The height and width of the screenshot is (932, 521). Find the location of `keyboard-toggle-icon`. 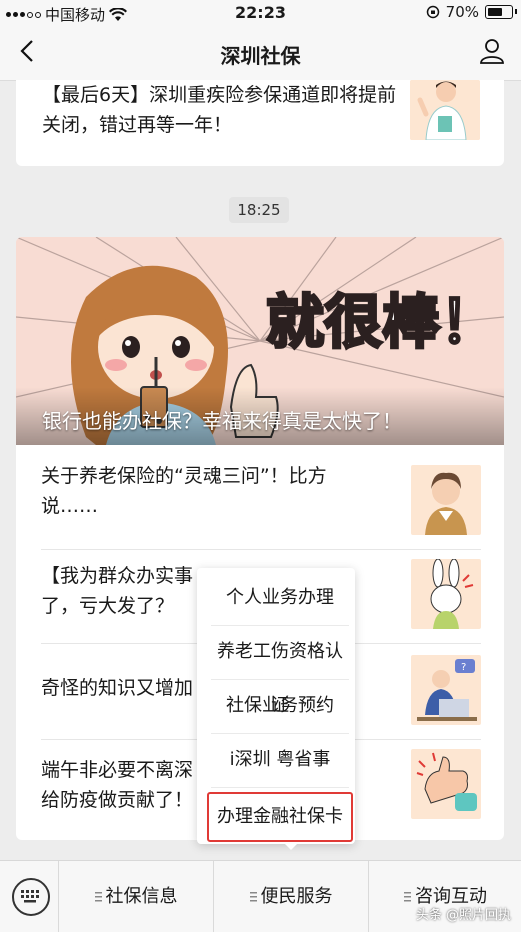

keyboard-toggle-icon is located at coordinates (31, 897).